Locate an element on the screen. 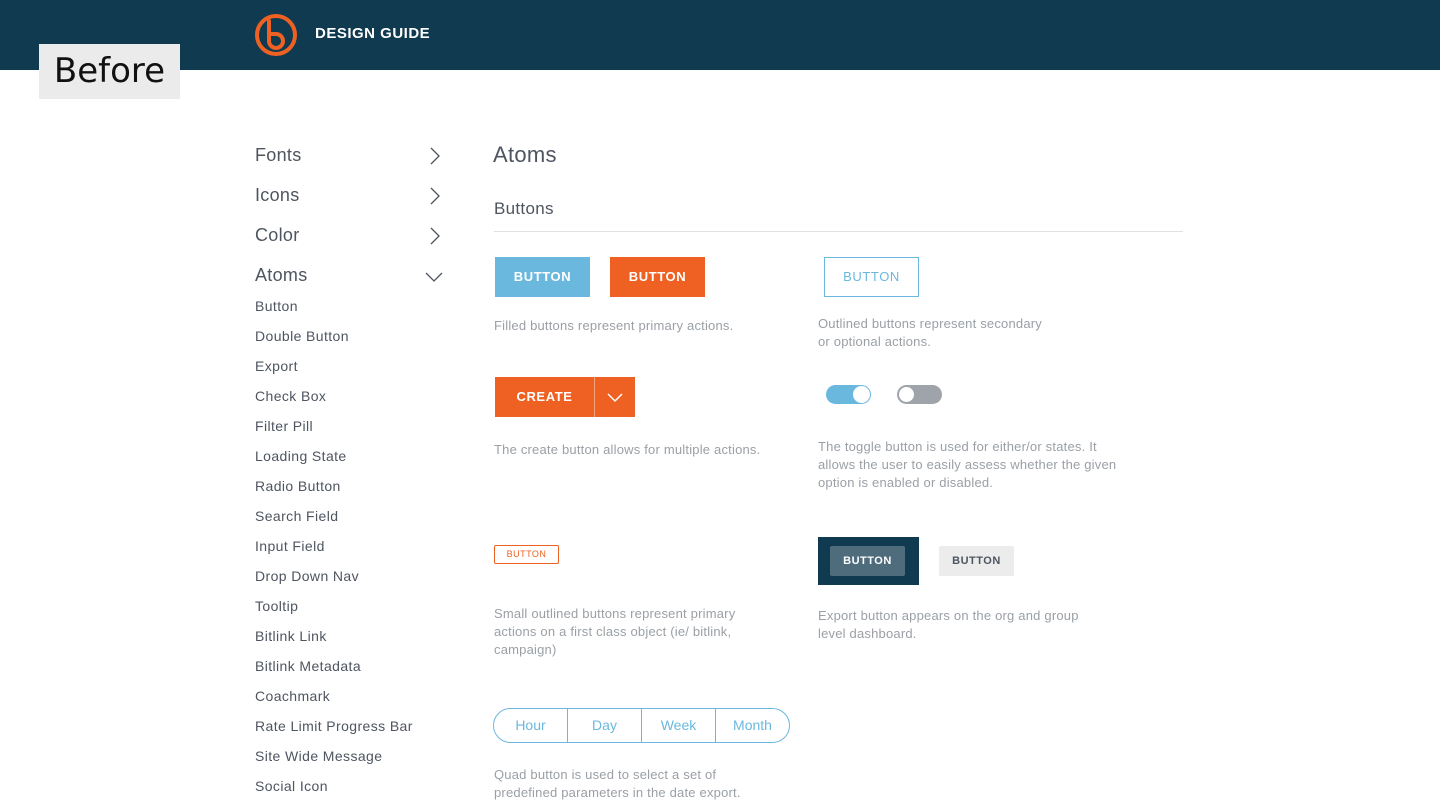 Image resolution: width=1440 pixels, height=810 pixels. sidebar-item-bitlink-metadata: Bitlink Metadata is located at coordinates (308, 666).